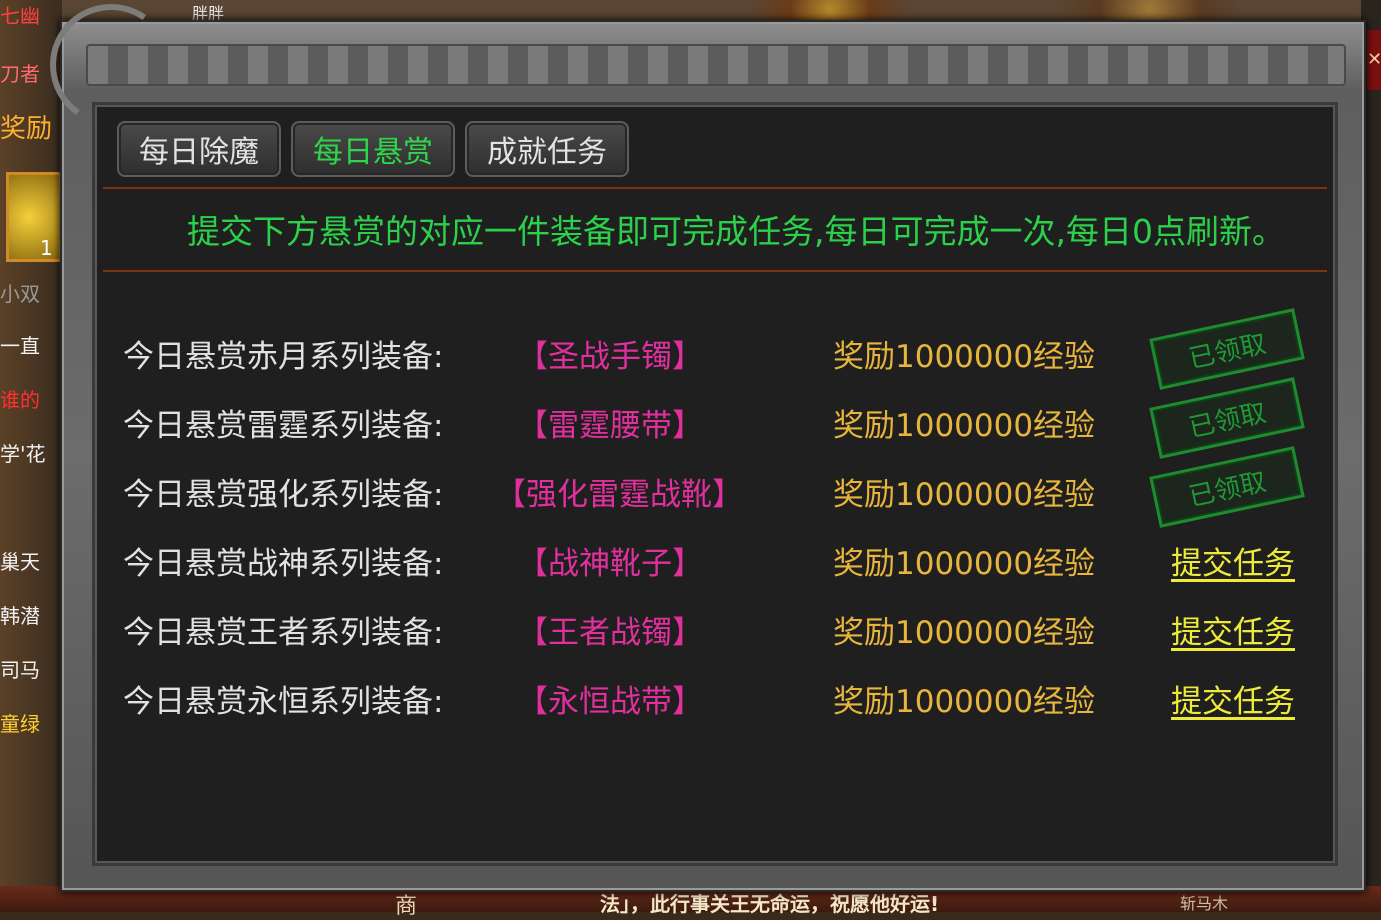 The width and height of the screenshot is (1381, 920). I want to click on bounty-row: 今日悬赏永恒系列装备: 【永恒战带】 奖励1000000经验 提交任务, so click(715, 698).